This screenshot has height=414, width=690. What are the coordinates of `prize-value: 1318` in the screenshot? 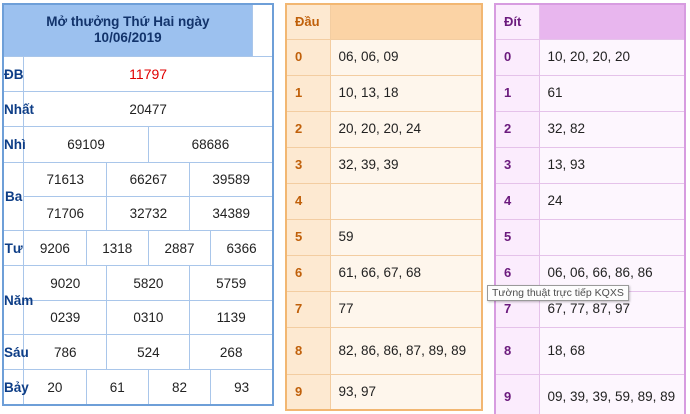 It's located at (117, 248).